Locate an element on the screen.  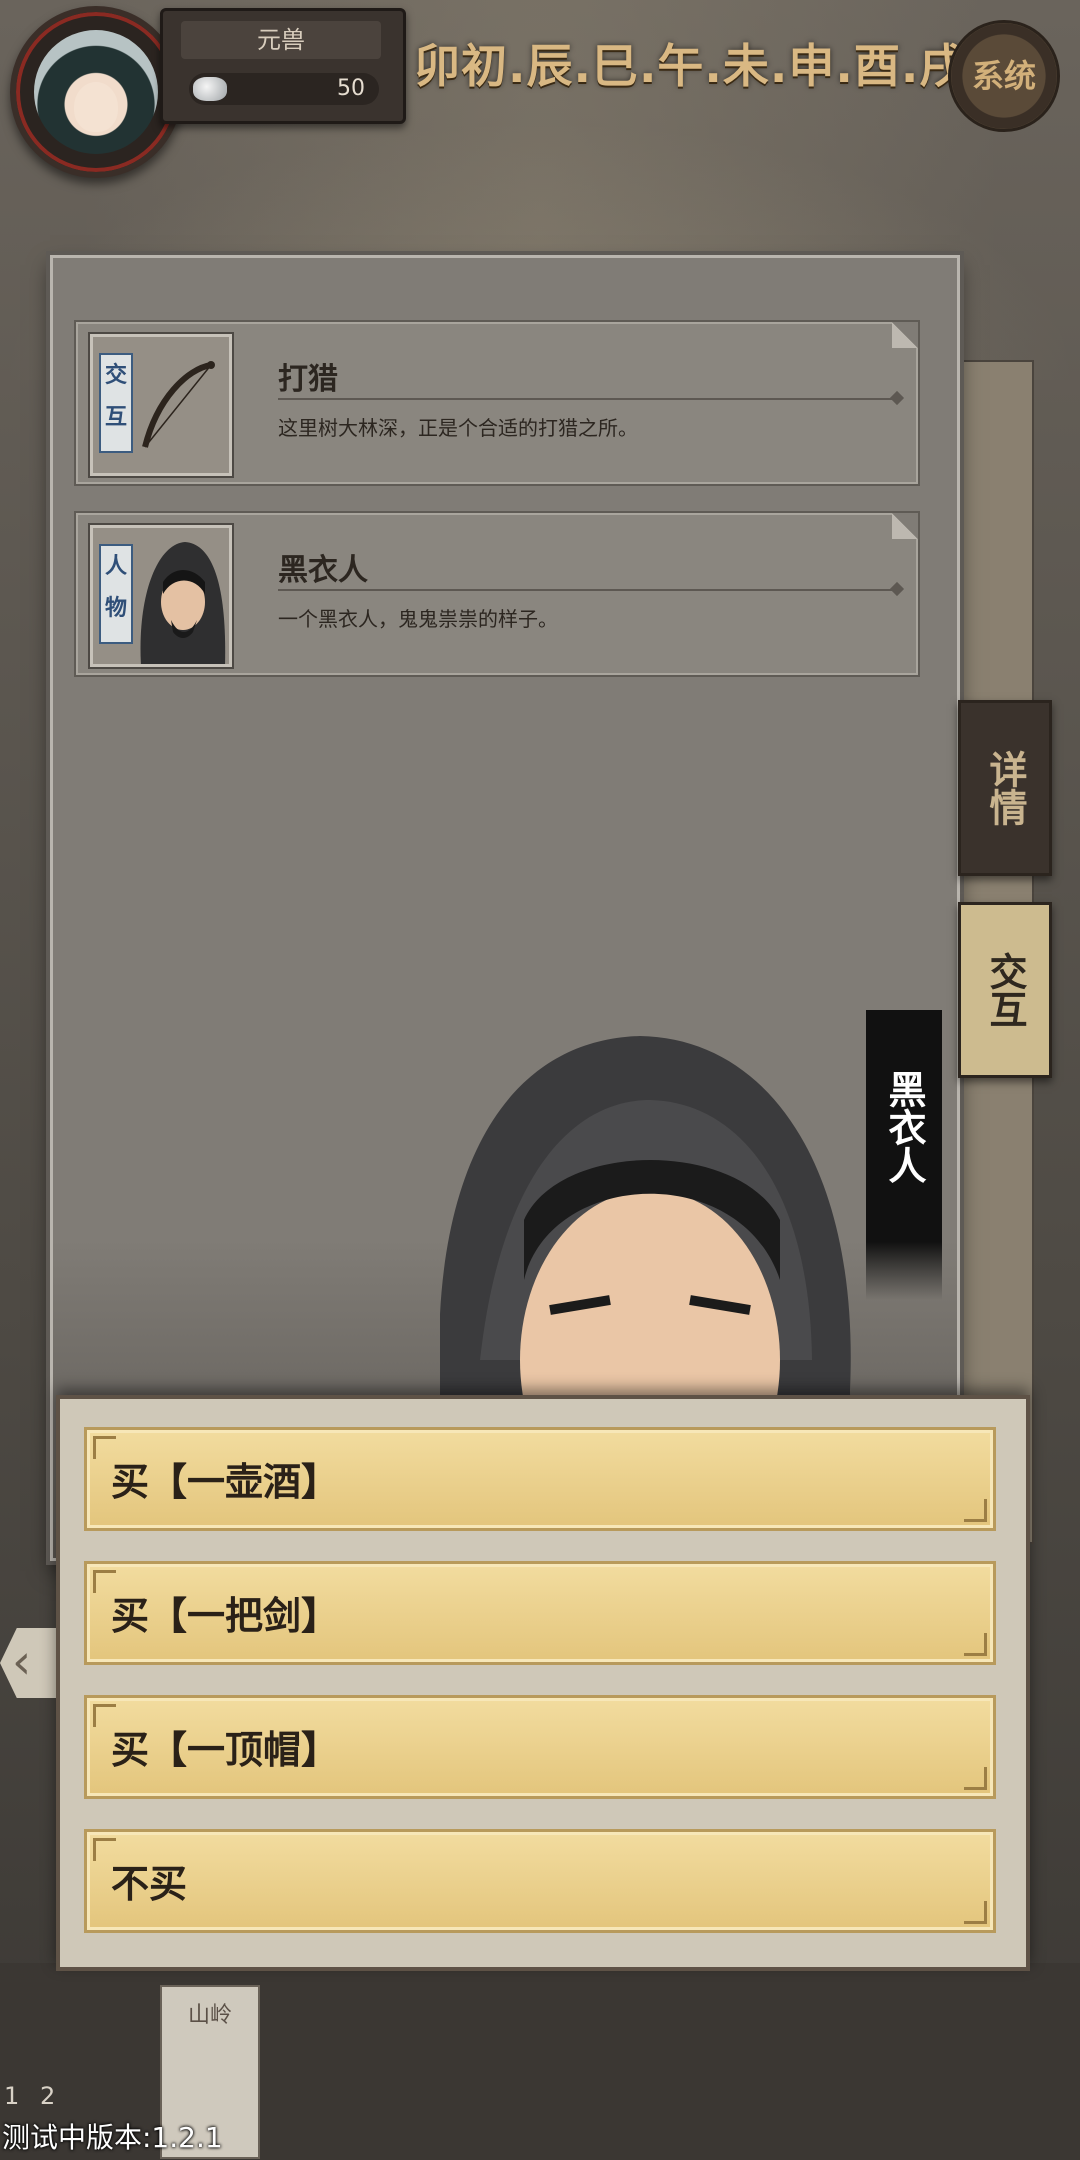
card-thumbnail: 交互 is located at coordinates (161, 405).